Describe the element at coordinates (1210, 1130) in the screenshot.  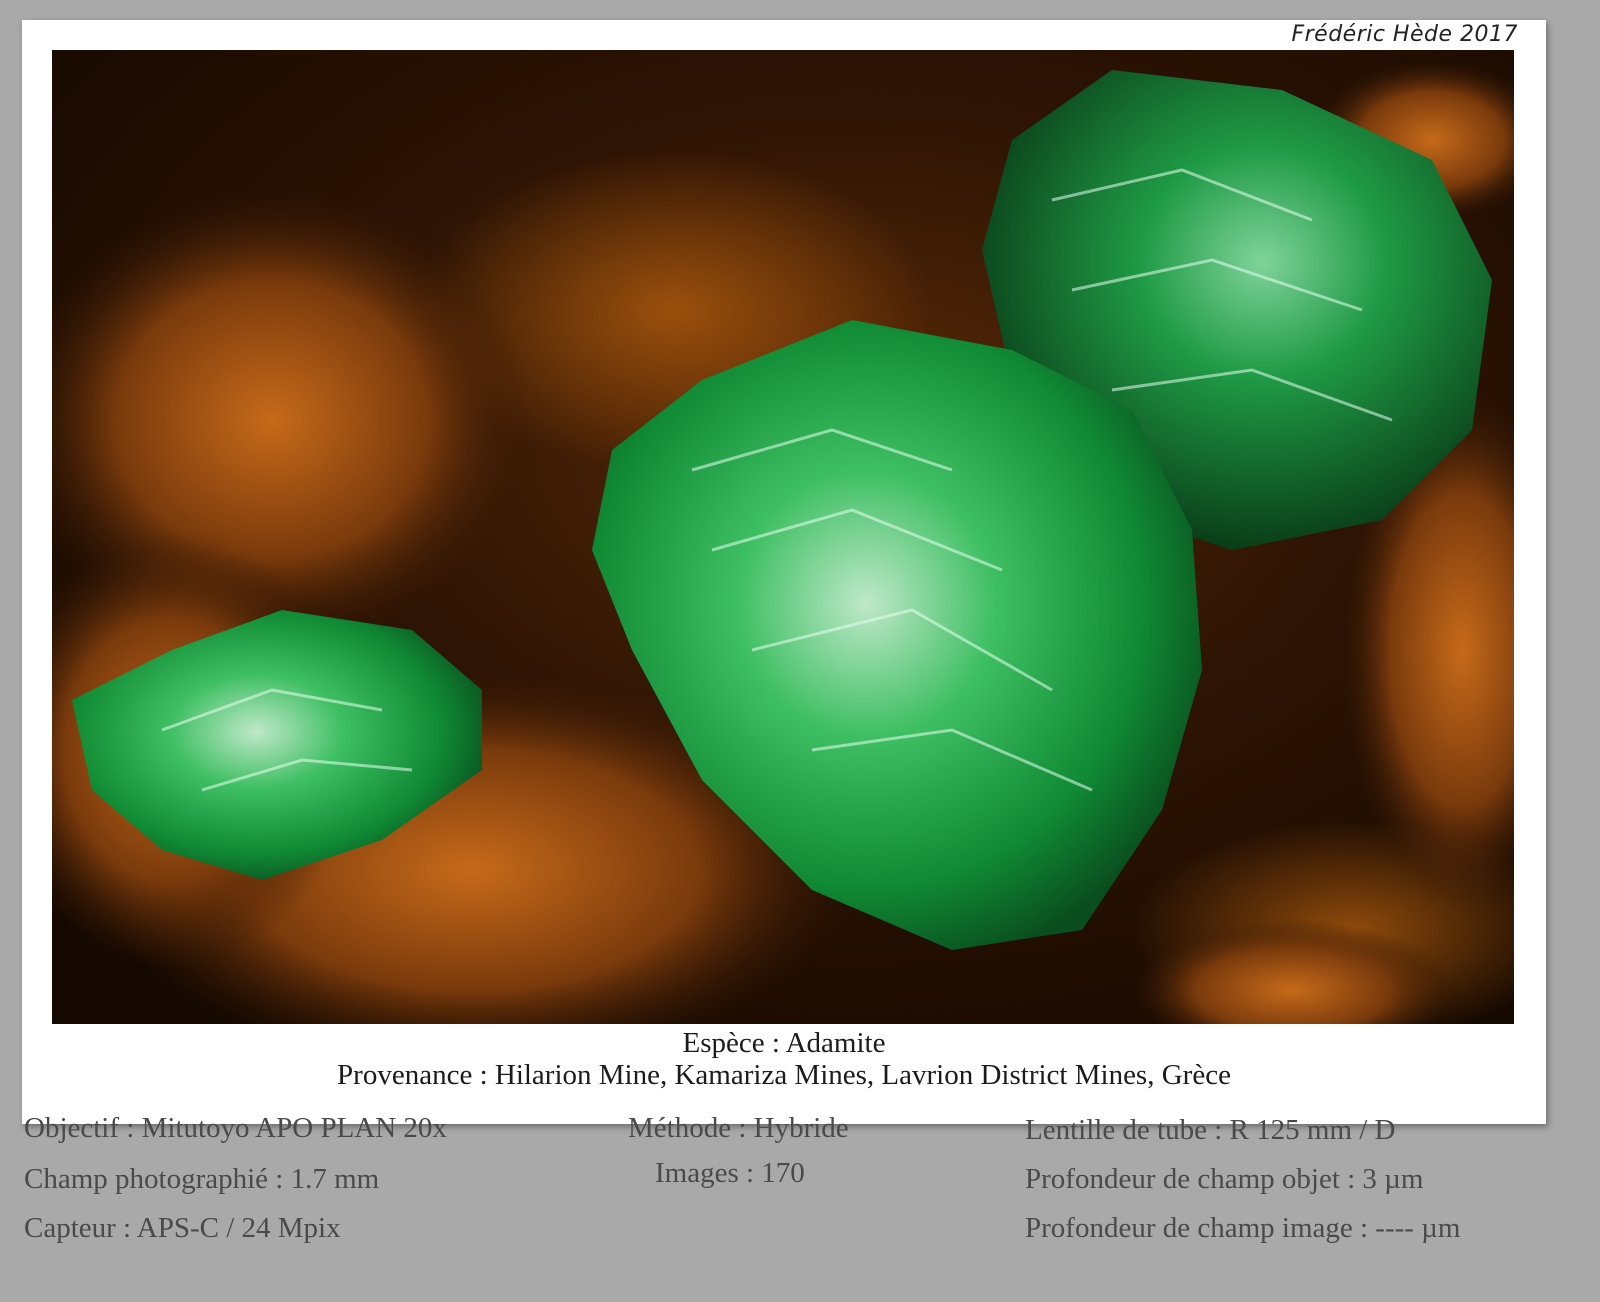
I see `spec-tube-lens: Lentille de tube : R 125 mm / D` at that location.